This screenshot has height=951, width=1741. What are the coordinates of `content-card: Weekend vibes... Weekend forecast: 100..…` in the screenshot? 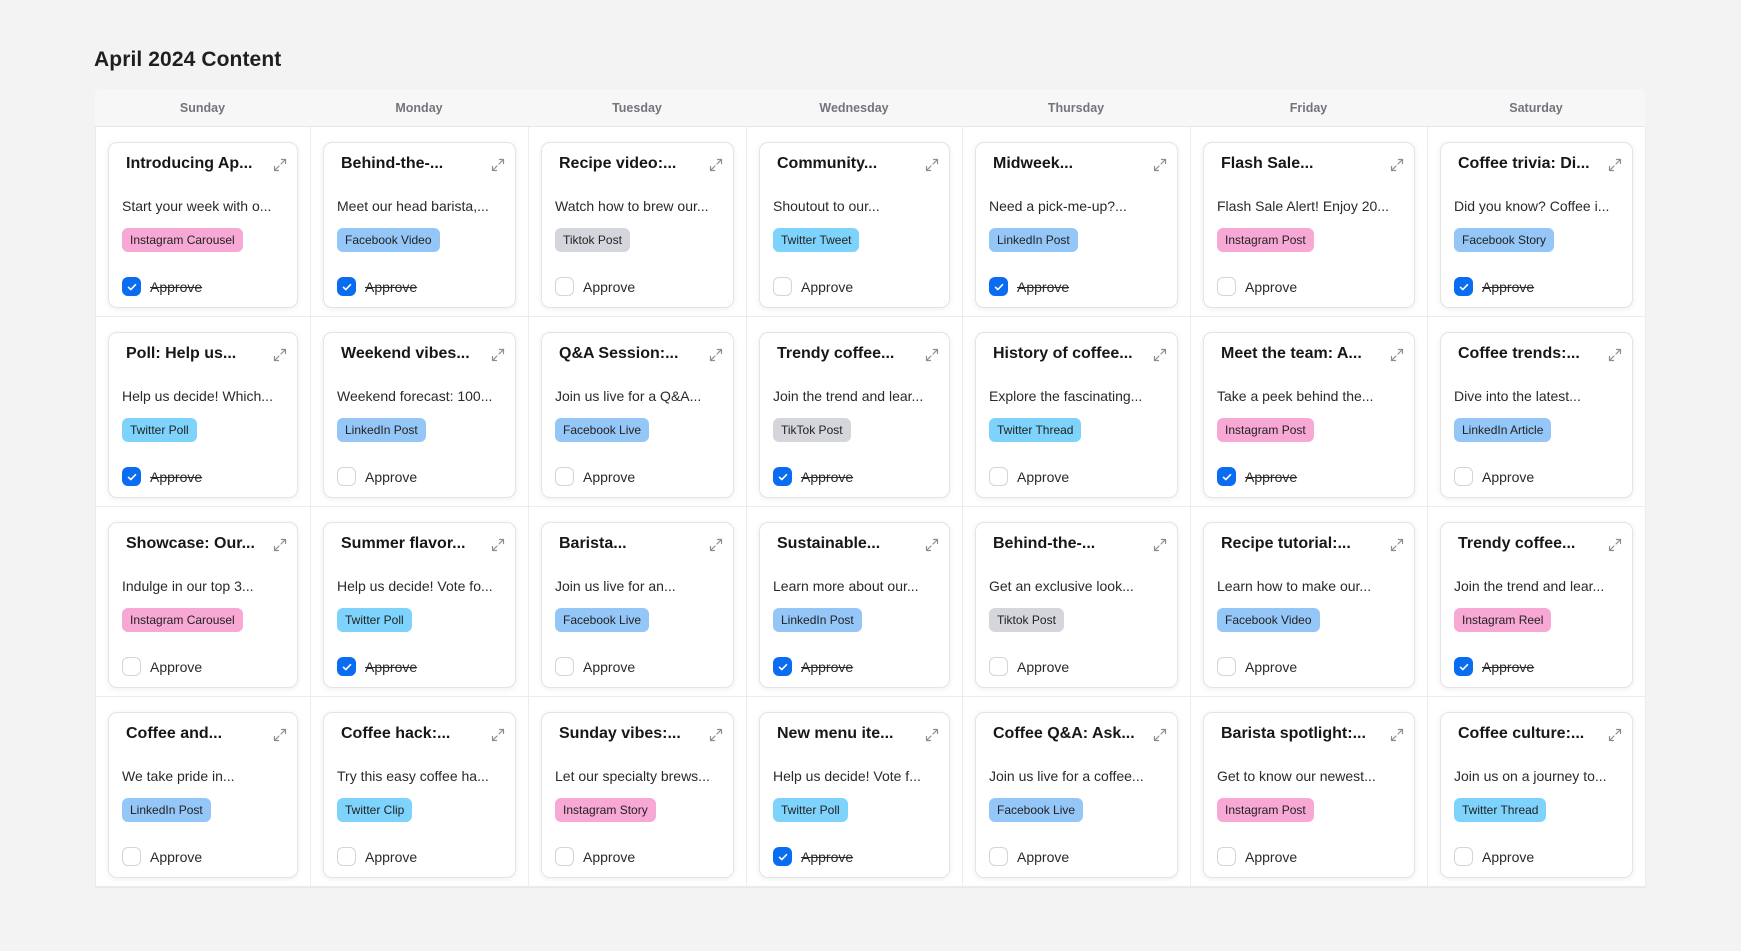 It's located at (419, 415).